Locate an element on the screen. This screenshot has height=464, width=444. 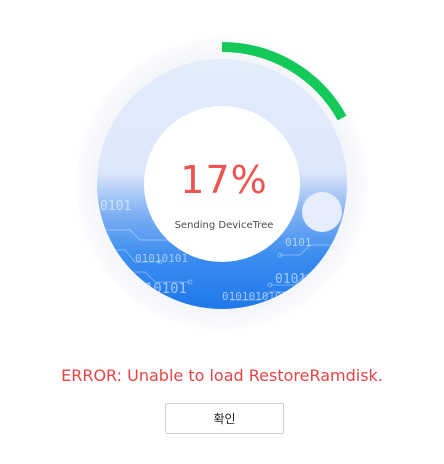
binary-text: 01010101 is located at coordinates (161, 258).